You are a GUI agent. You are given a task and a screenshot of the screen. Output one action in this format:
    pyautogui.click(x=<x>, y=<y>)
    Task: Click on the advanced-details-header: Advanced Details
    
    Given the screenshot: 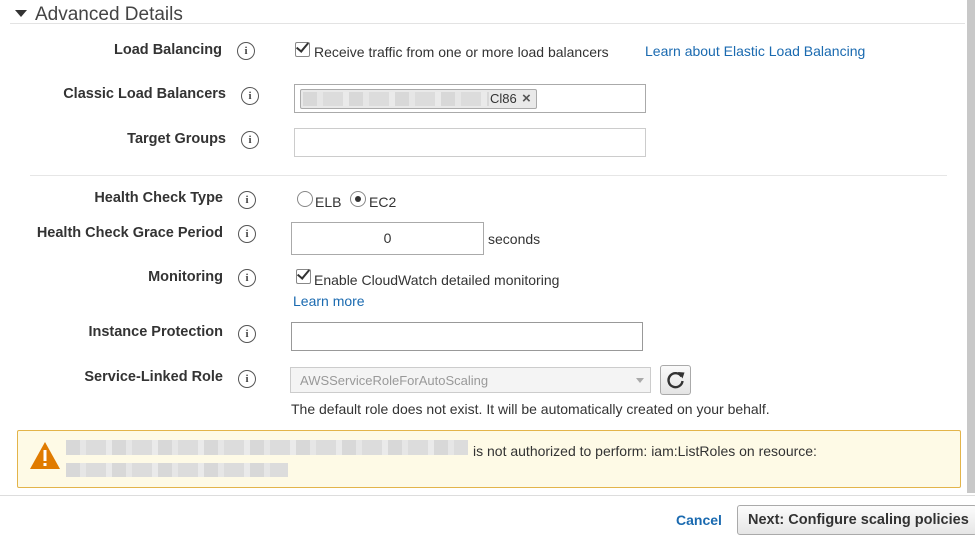 What is the action you would take?
    pyautogui.click(x=487, y=12)
    